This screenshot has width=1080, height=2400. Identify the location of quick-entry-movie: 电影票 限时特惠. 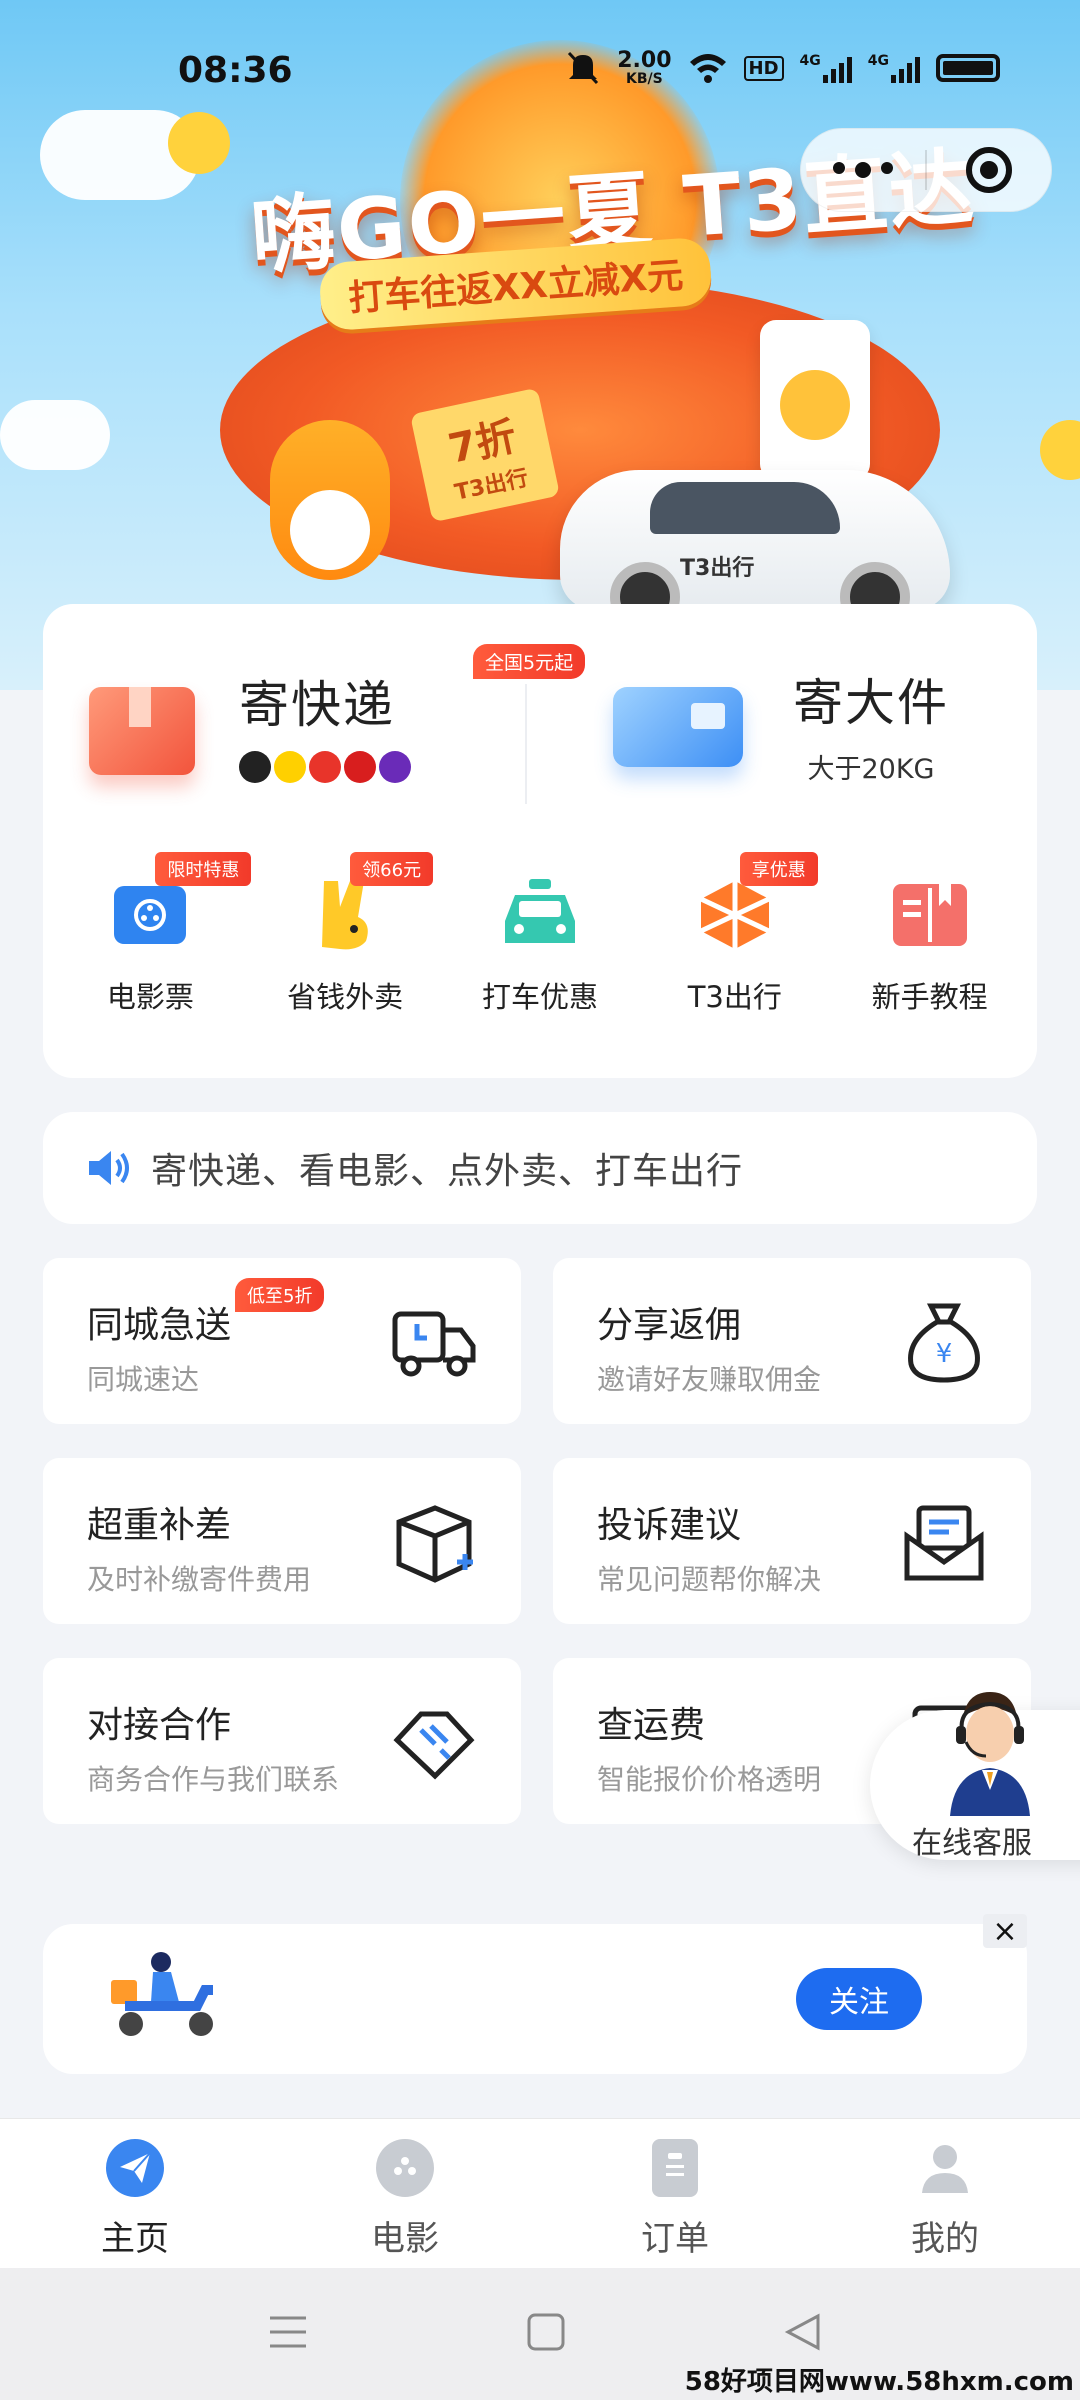
(153, 934).